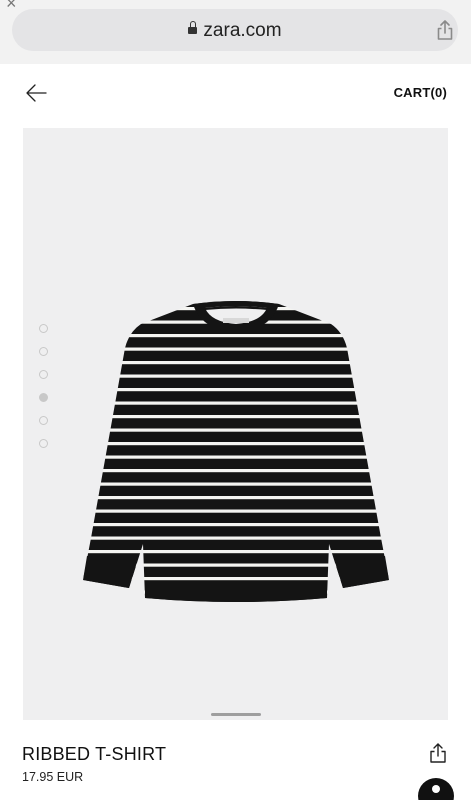 Image resolution: width=471 pixels, height=800 pixels. I want to click on chat-button, so click(436, 789).